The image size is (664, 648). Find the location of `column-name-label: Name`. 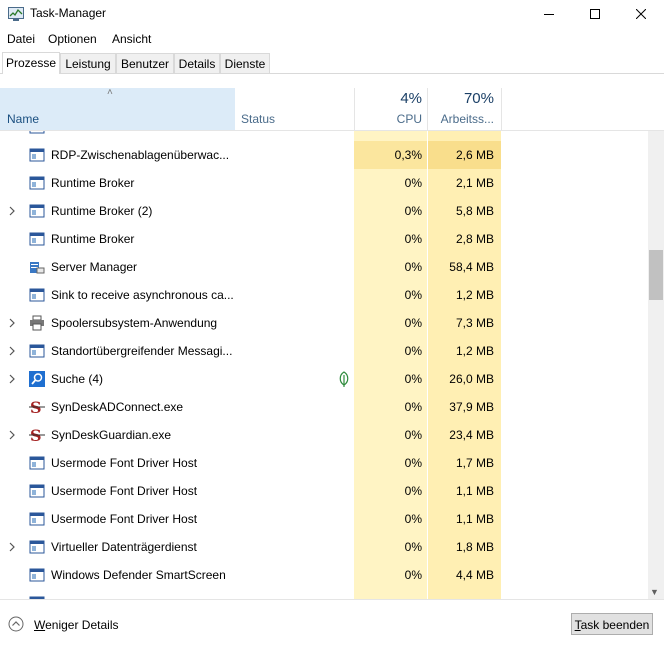

column-name-label: Name is located at coordinates (23, 119).